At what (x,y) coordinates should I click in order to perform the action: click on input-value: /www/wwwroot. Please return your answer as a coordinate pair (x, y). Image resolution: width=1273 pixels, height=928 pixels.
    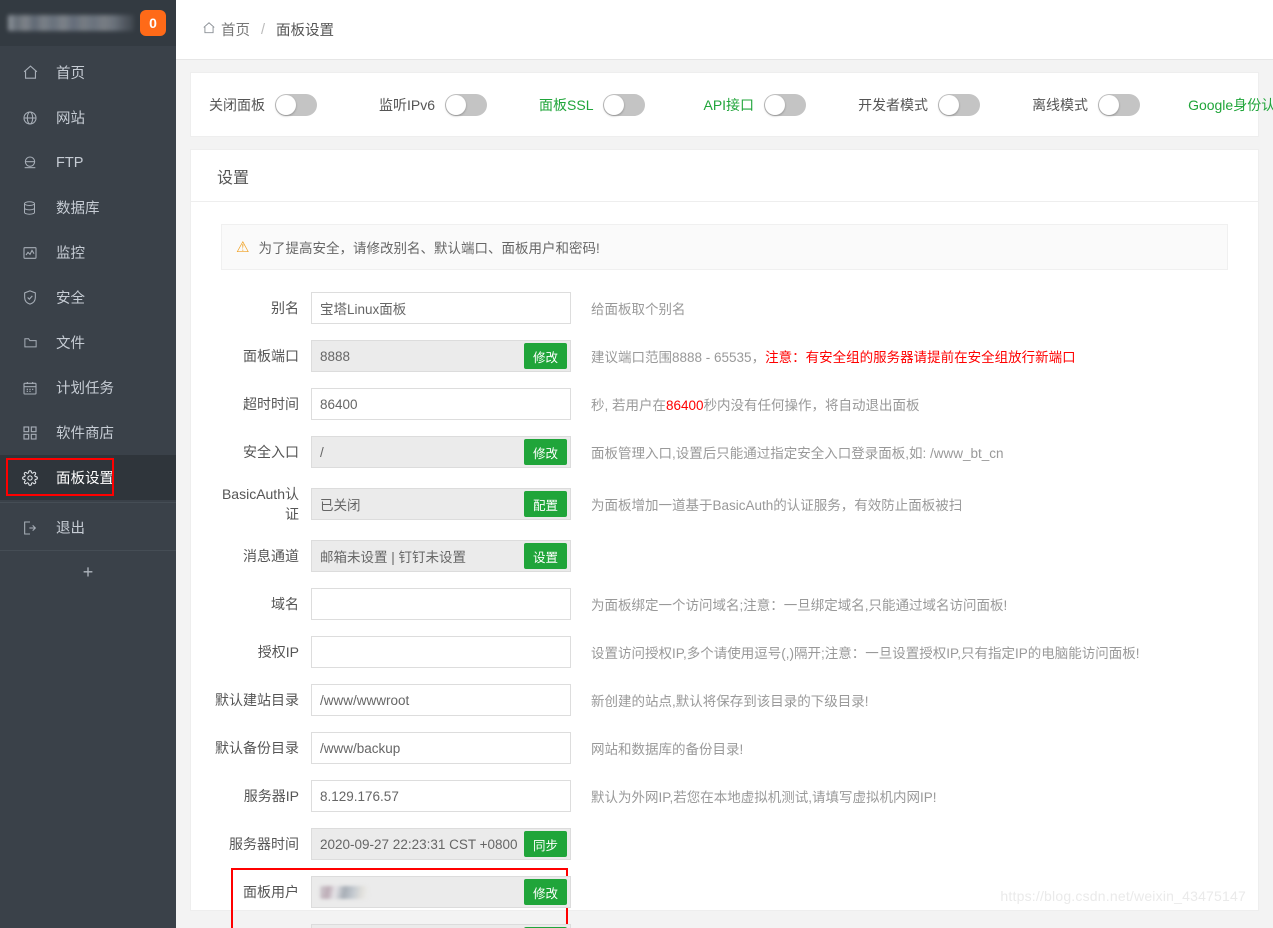
    Looking at the image, I should click on (365, 700).